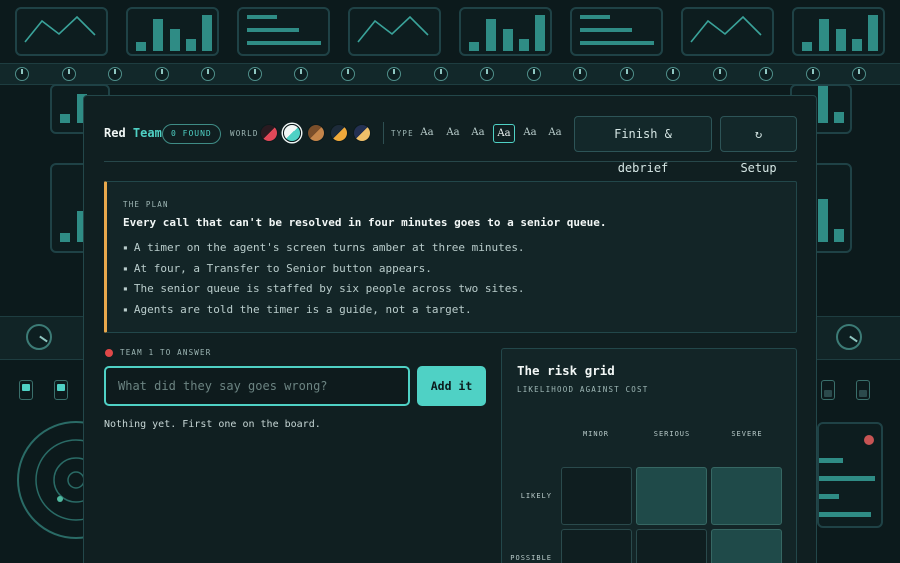 This screenshot has width=900, height=563. What do you see at coordinates (746, 496) in the screenshot?
I see `risk-cell-likely-severe` at bounding box center [746, 496].